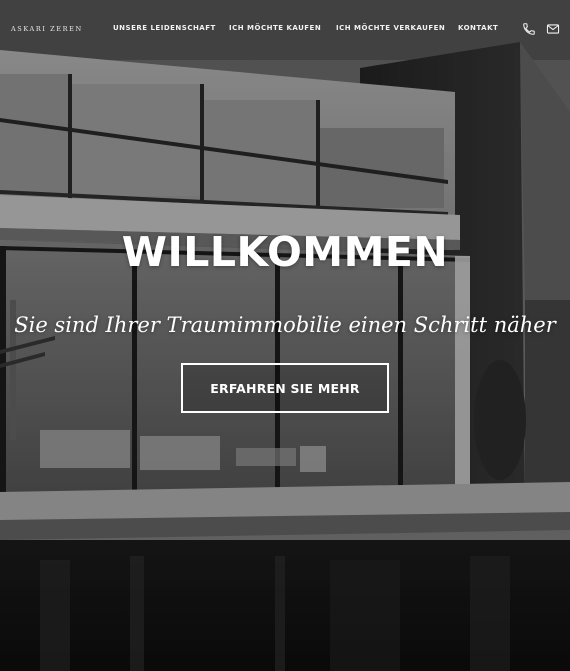 Image resolution: width=570 pixels, height=671 pixels. Describe the element at coordinates (478, 28) in the screenshot. I see `nav-item-kontakt: KONTAKT` at that location.